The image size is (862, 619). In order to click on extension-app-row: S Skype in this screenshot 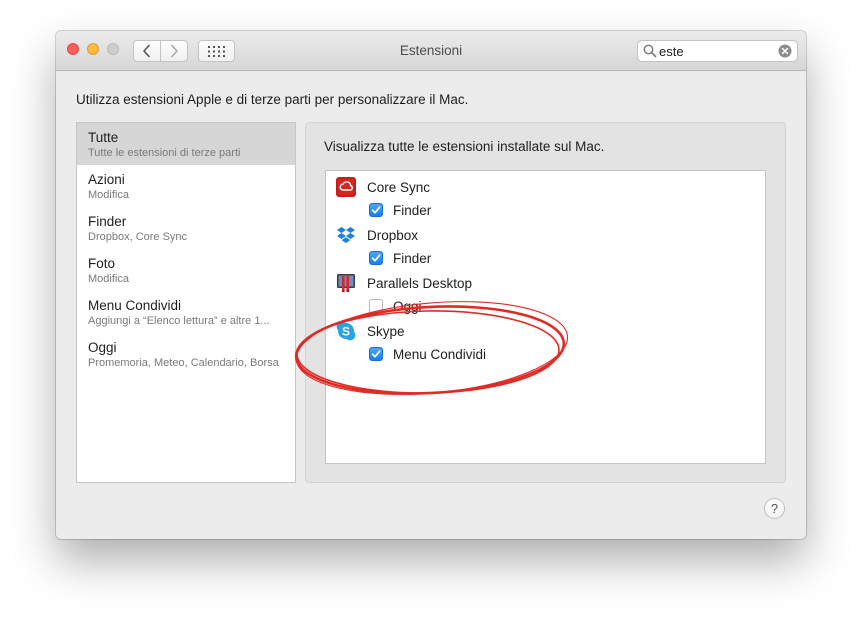, I will do `click(536, 330)`.